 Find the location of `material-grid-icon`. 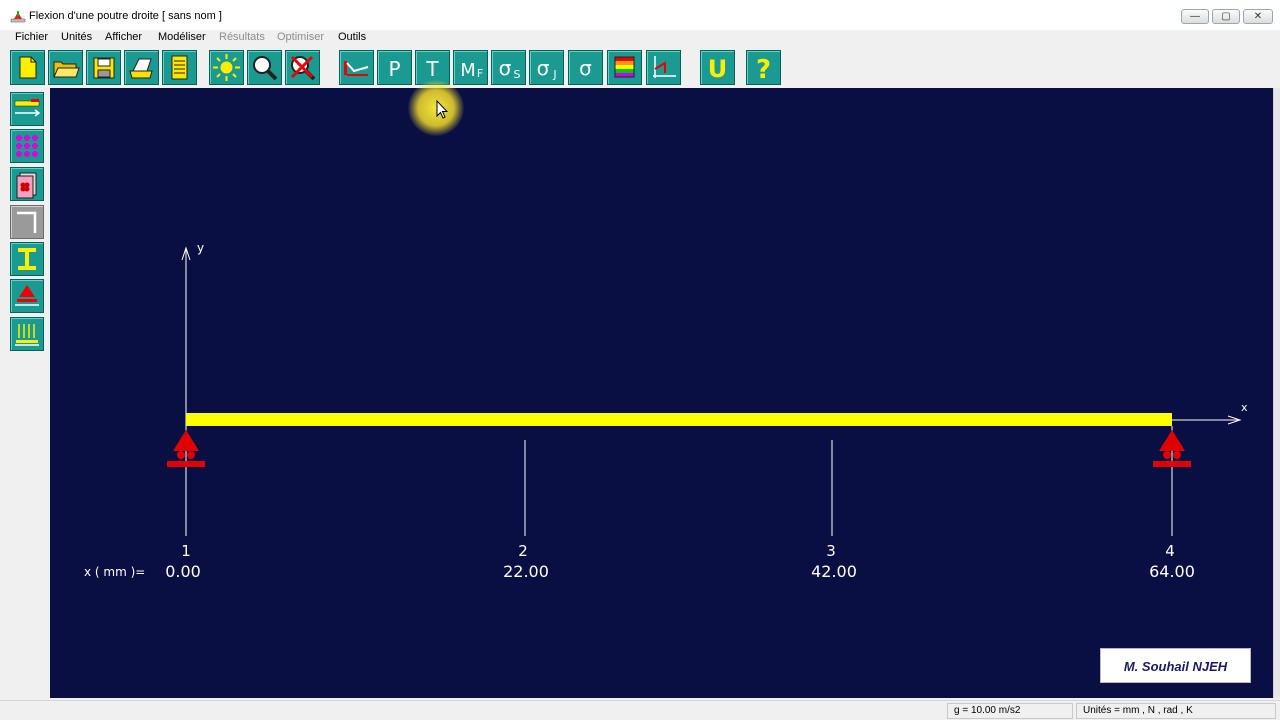

material-grid-icon is located at coordinates (27, 146).